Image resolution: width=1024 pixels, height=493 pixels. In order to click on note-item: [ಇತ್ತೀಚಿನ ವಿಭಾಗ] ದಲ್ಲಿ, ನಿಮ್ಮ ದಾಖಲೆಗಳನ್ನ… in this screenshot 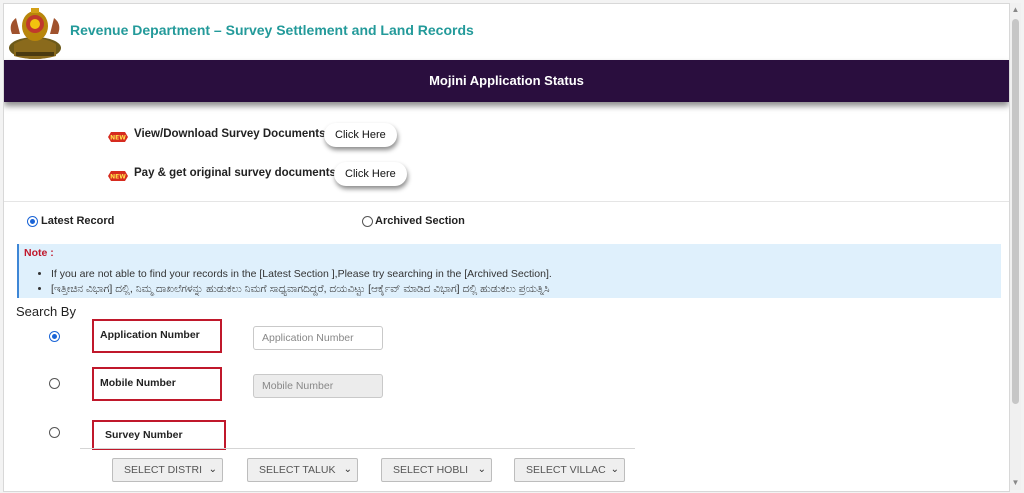, I will do `click(301, 289)`.